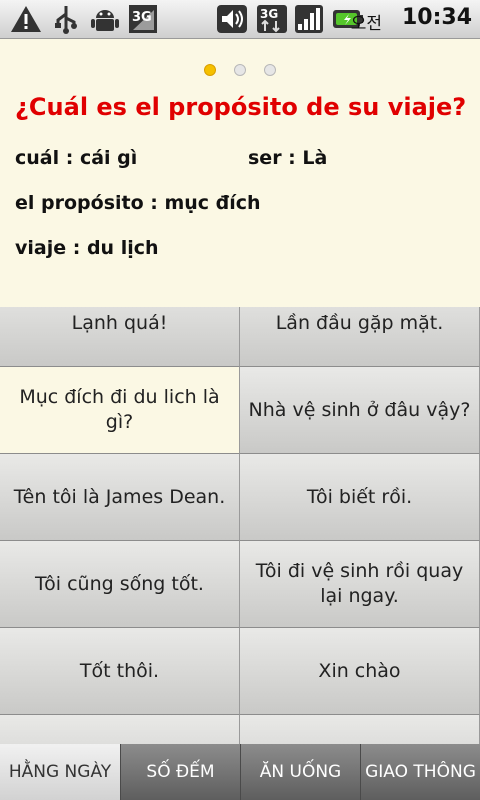 The width and height of the screenshot is (480, 800). Describe the element at coordinates (288, 158) in the screenshot. I see `vocab-item: ser : Là` at that location.